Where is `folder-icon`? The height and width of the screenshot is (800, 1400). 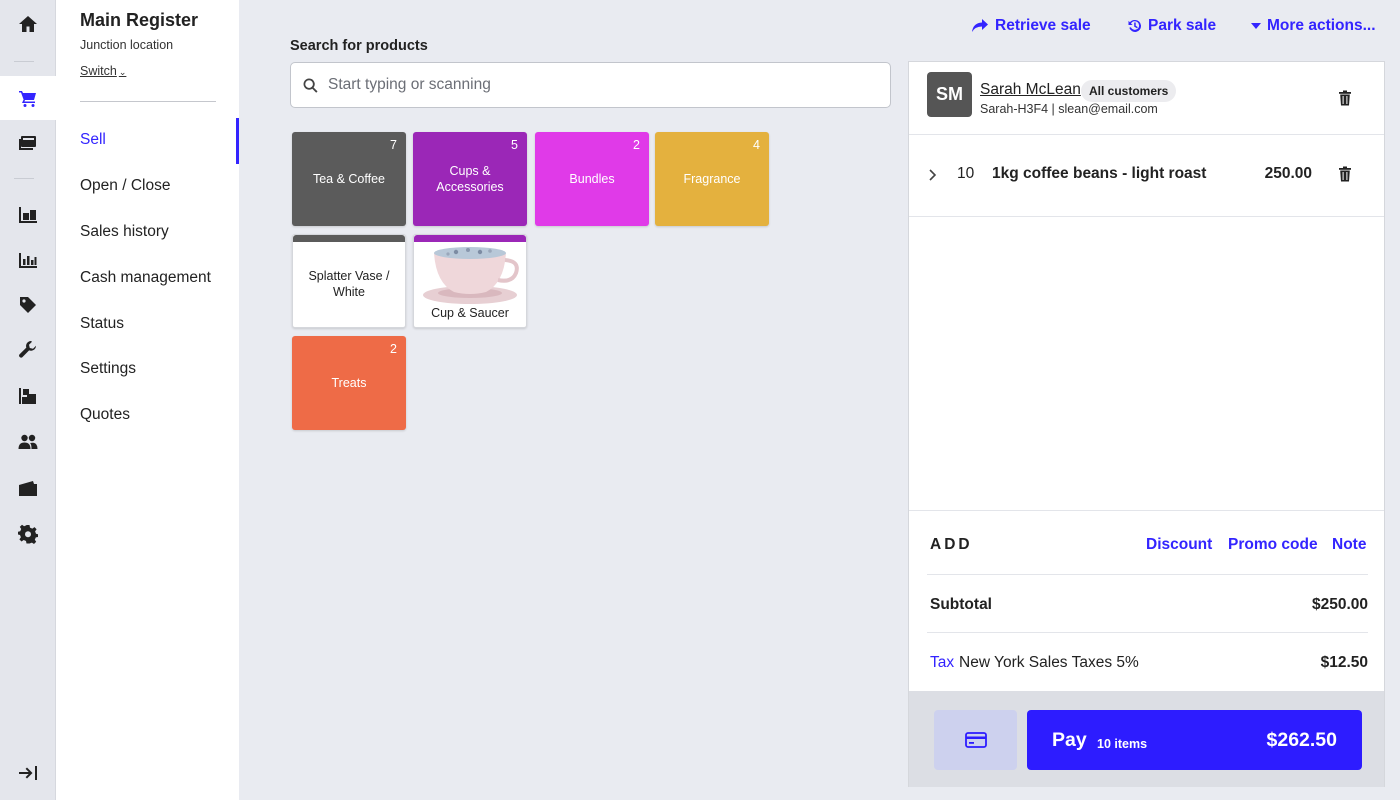 folder-icon is located at coordinates (28, 488).